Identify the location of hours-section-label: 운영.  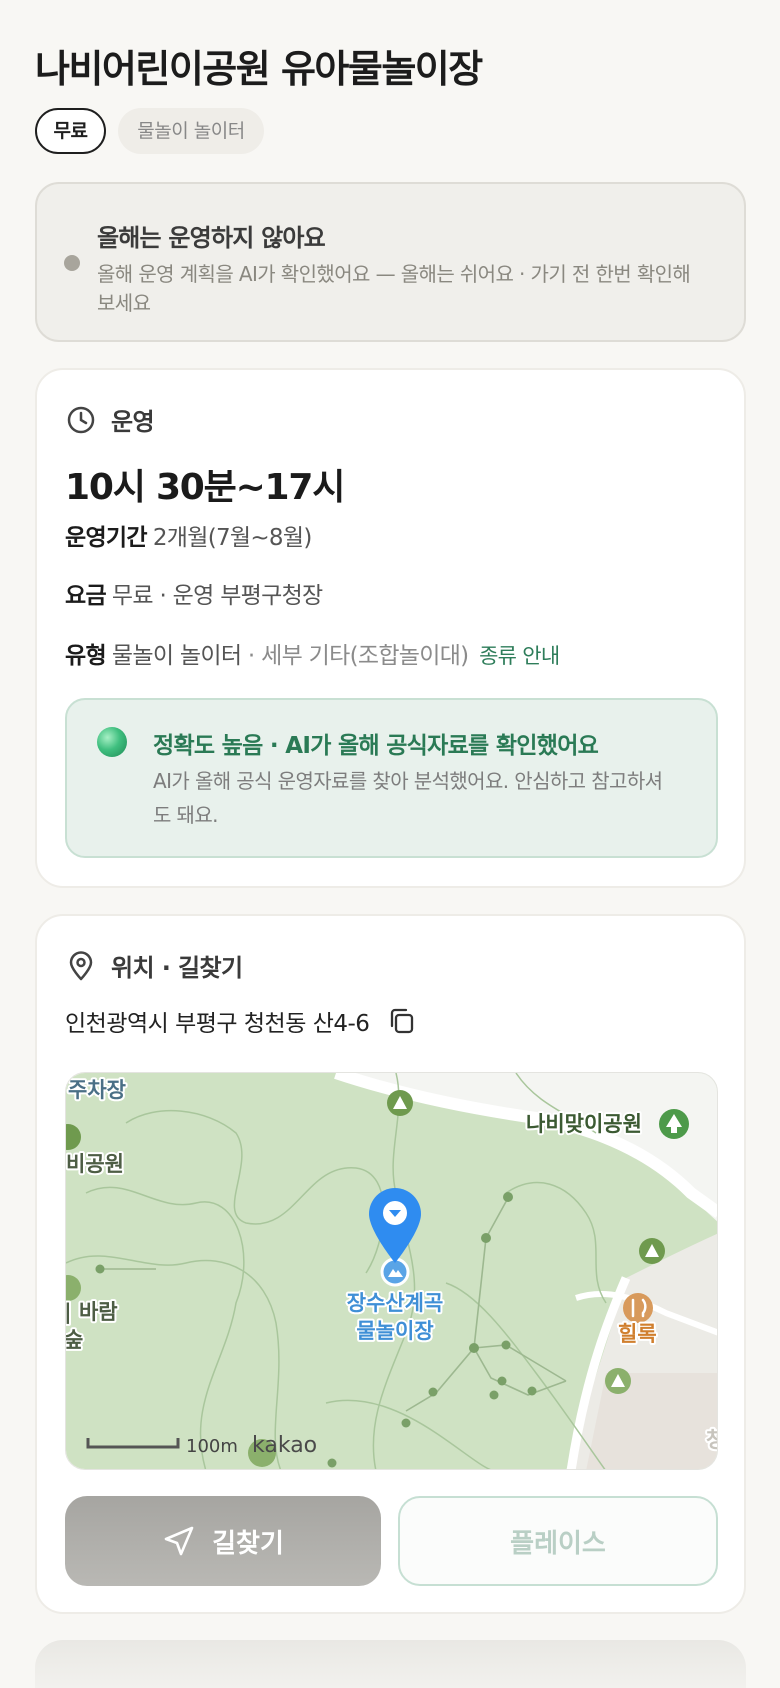
(133, 422).